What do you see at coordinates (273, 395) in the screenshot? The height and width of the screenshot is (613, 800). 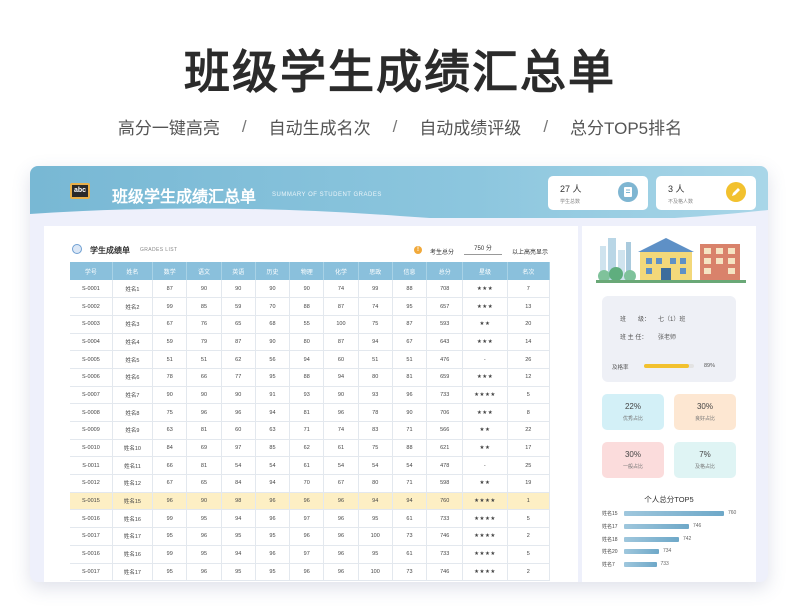 I see `table-cell: 91` at bounding box center [273, 395].